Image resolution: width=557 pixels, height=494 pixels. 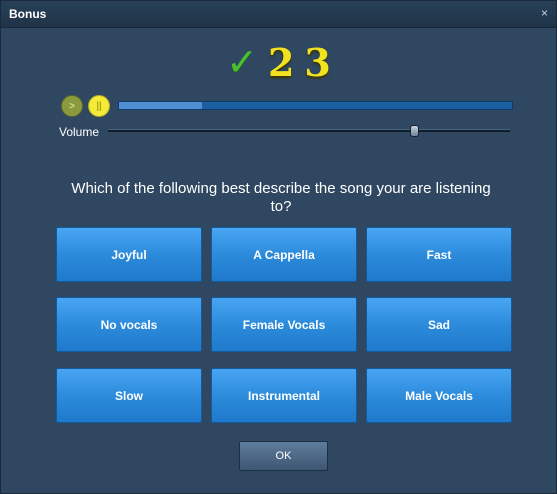 I want to click on answer-button-a-cappella: A Cappella, so click(x=284, y=254).